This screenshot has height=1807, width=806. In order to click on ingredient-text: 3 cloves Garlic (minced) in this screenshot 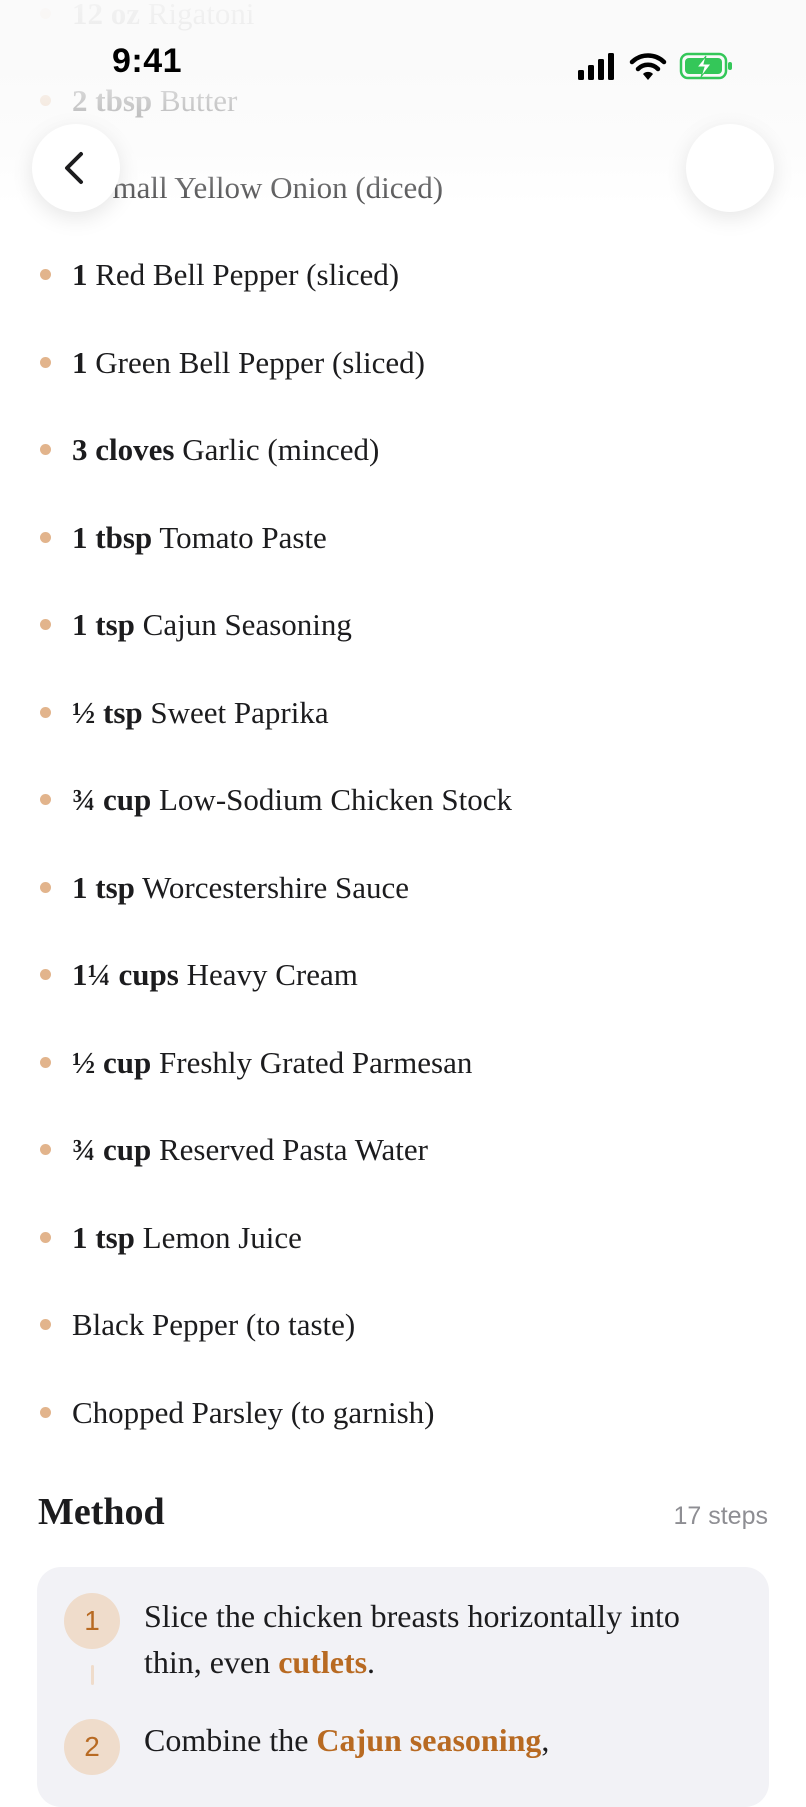, I will do `click(225, 450)`.